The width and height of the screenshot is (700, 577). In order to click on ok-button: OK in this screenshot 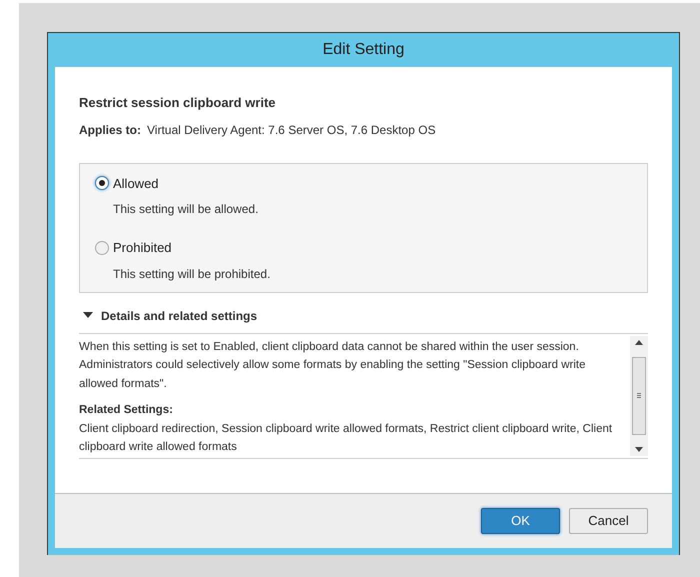, I will do `click(520, 521)`.